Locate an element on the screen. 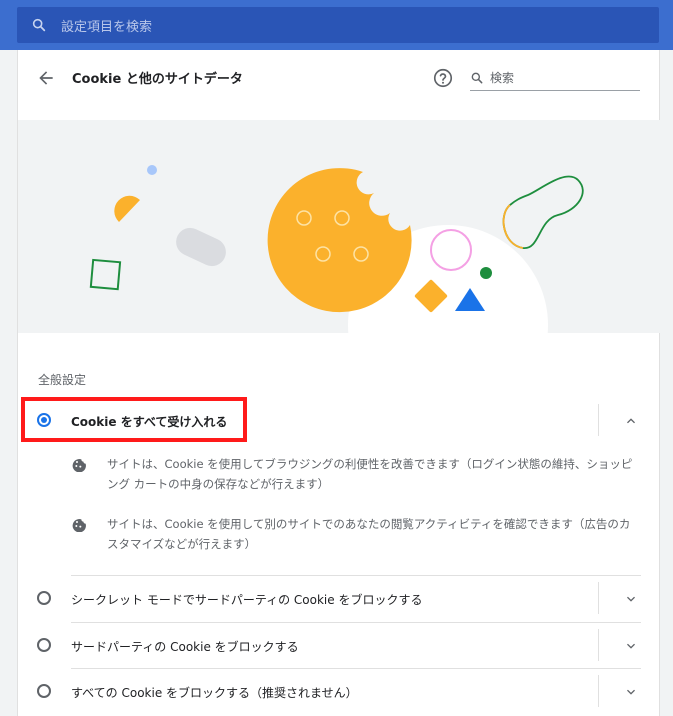 This screenshot has width=673, height=716. option-label: Cookie をすべて受け入れる is located at coordinates (149, 422).